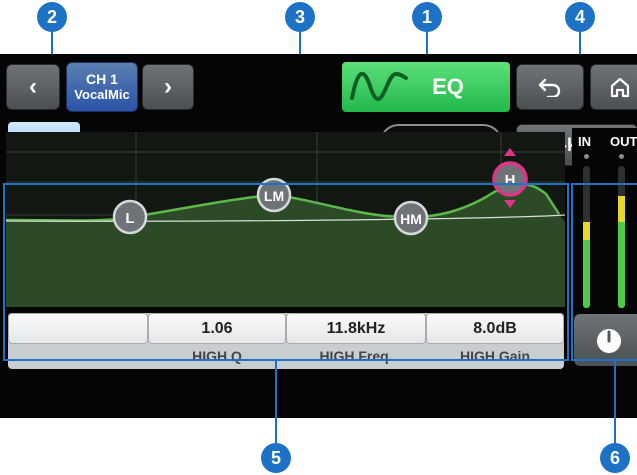 The width and height of the screenshot is (637, 475). Describe the element at coordinates (300, 17) in the screenshot. I see `callout-3: 3` at that location.